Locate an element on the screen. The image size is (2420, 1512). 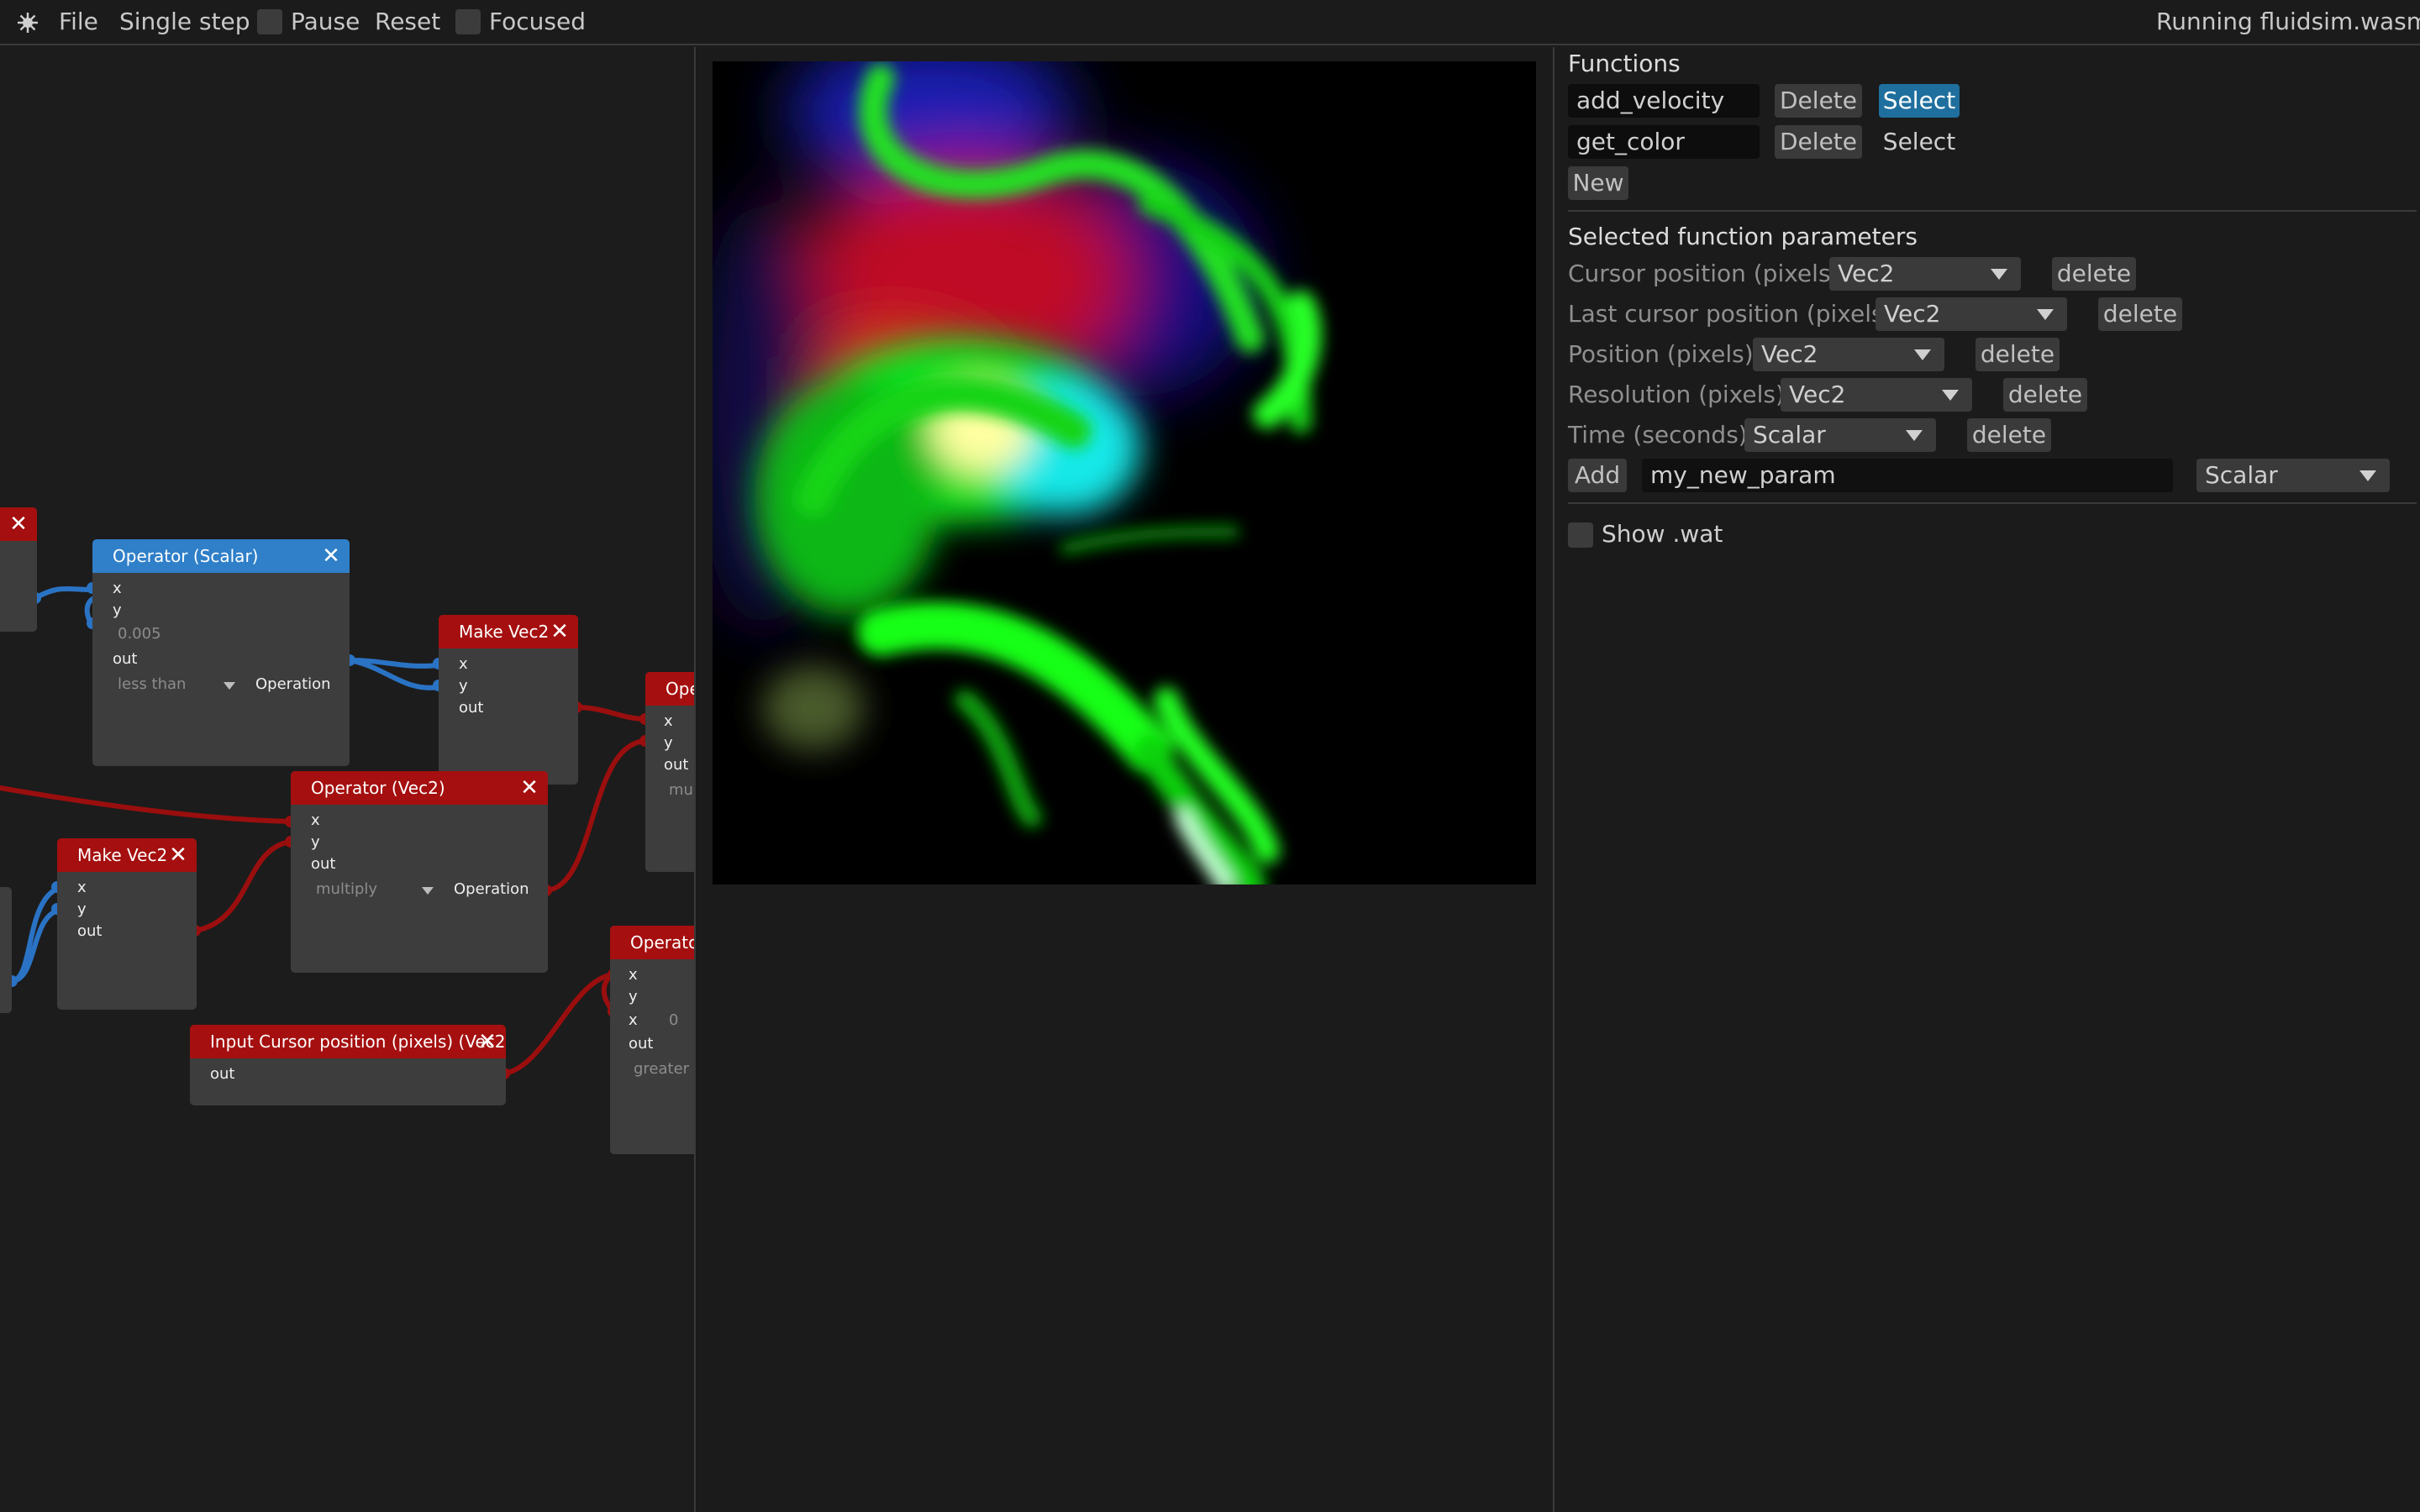
focused-checkbox is located at coordinates (468, 21).